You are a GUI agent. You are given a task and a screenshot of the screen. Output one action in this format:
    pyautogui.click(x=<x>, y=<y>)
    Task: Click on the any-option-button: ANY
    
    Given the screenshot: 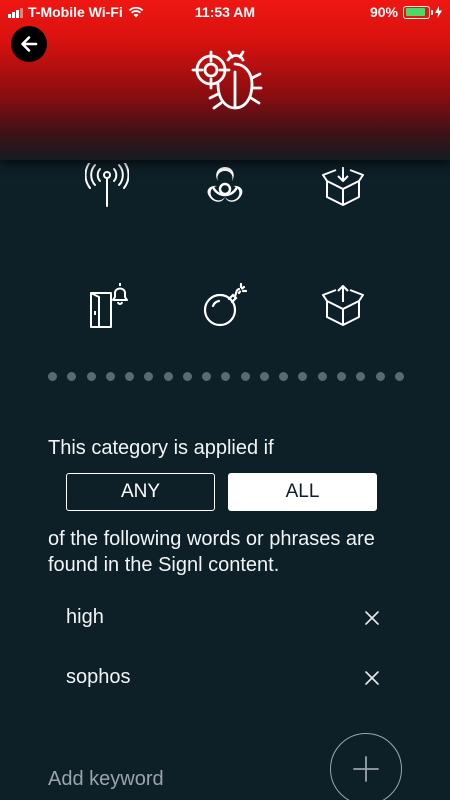 What is the action you would take?
    pyautogui.click(x=140, y=492)
    